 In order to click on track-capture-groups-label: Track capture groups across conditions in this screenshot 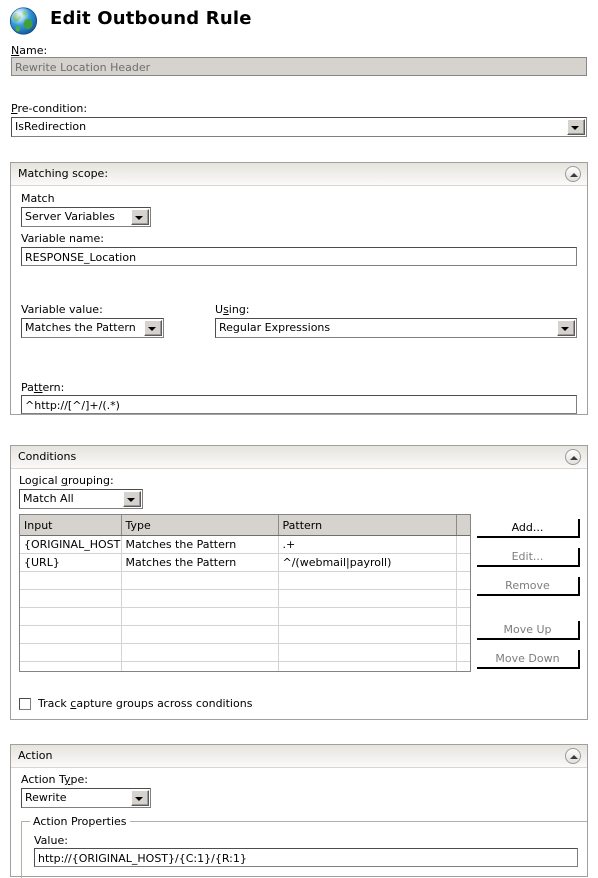, I will do `click(145, 703)`.